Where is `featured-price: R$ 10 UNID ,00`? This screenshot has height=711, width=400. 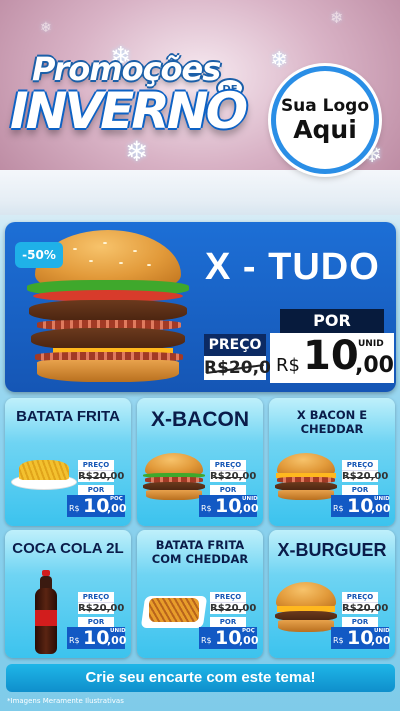
featured-price: R$ 10 UNID ,00 is located at coordinates (332, 358).